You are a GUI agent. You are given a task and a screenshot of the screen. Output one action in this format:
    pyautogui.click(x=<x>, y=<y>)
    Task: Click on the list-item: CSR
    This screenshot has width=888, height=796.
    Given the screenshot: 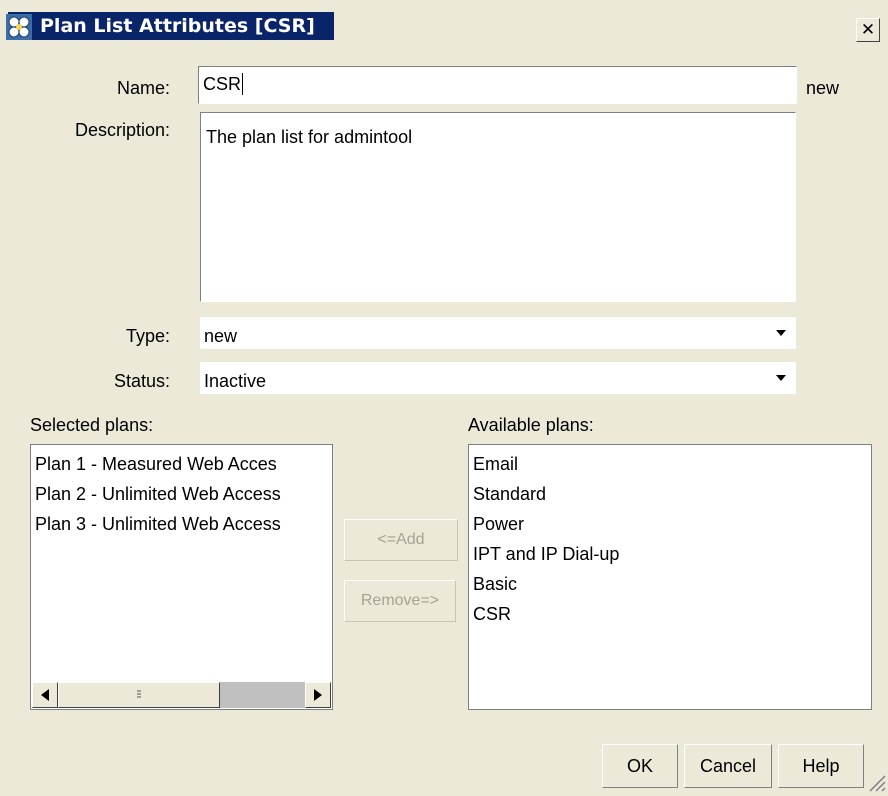 What is the action you would take?
    pyautogui.click(x=670, y=614)
    